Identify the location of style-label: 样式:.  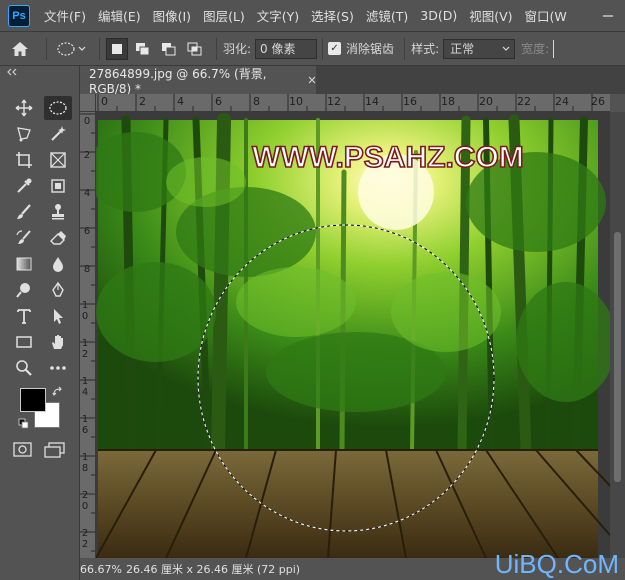
(425, 49).